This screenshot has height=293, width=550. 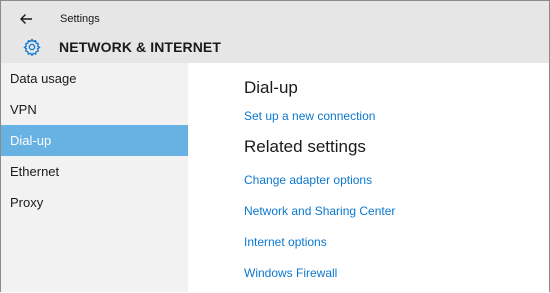 I want to click on back-button, so click(x=26, y=19).